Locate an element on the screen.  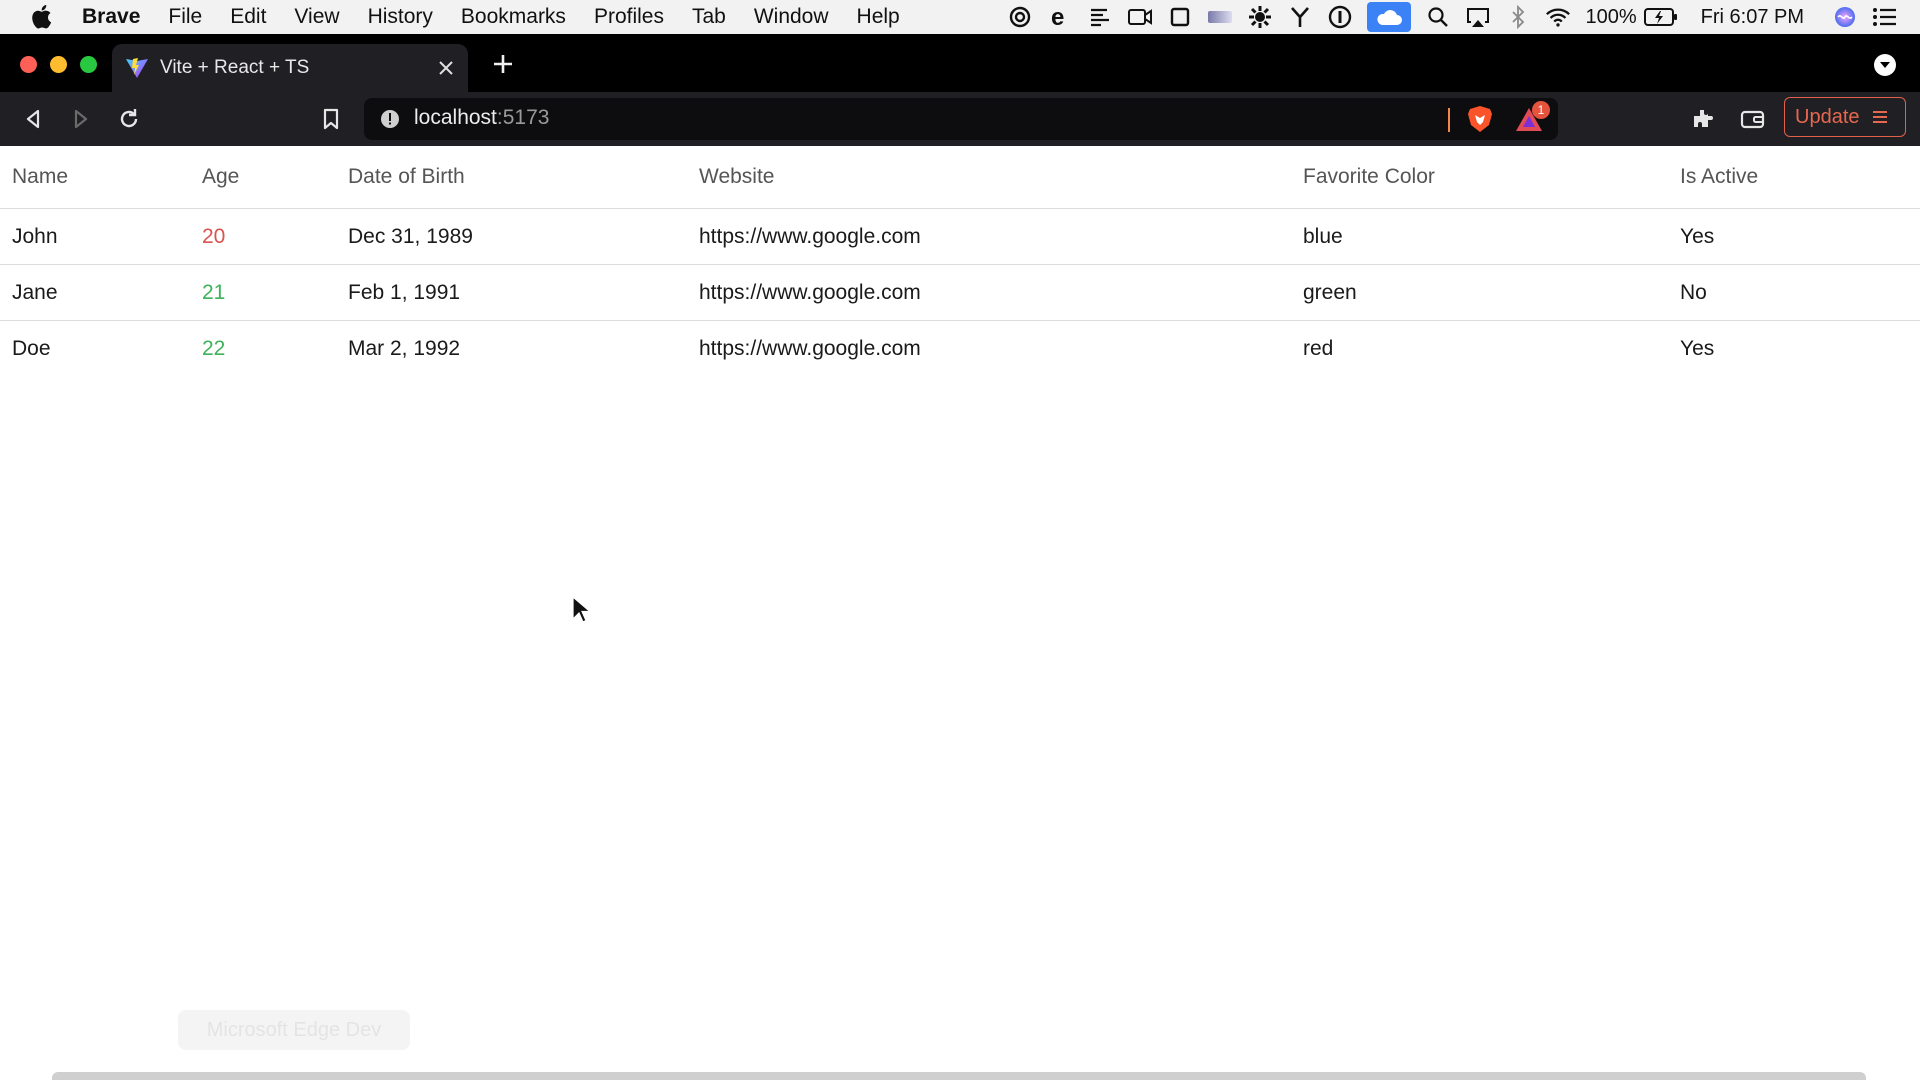
new-tab-button is located at coordinates (503, 64).